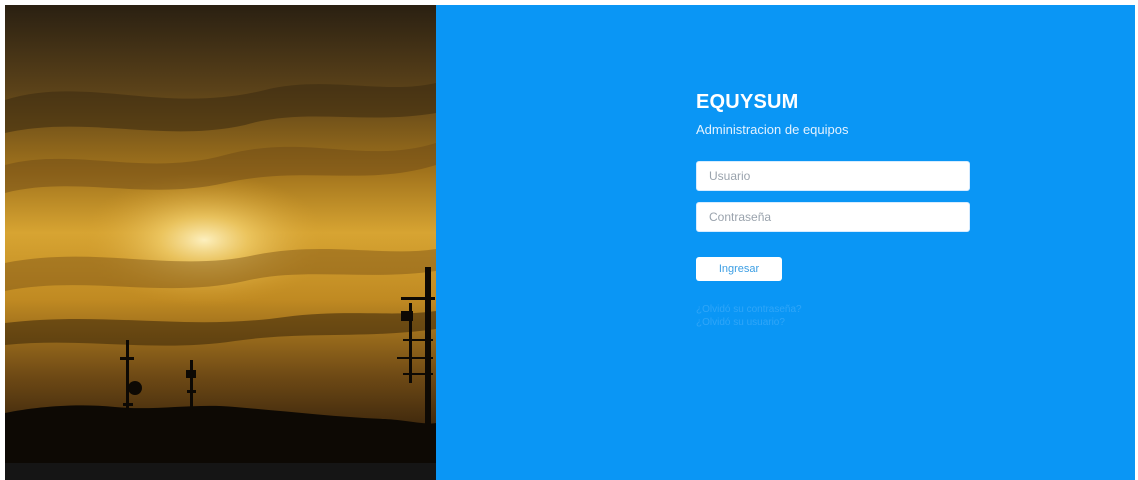 Image resolution: width=1138 pixels, height=480 pixels. What do you see at coordinates (833, 176) in the screenshot?
I see `username-input` at bounding box center [833, 176].